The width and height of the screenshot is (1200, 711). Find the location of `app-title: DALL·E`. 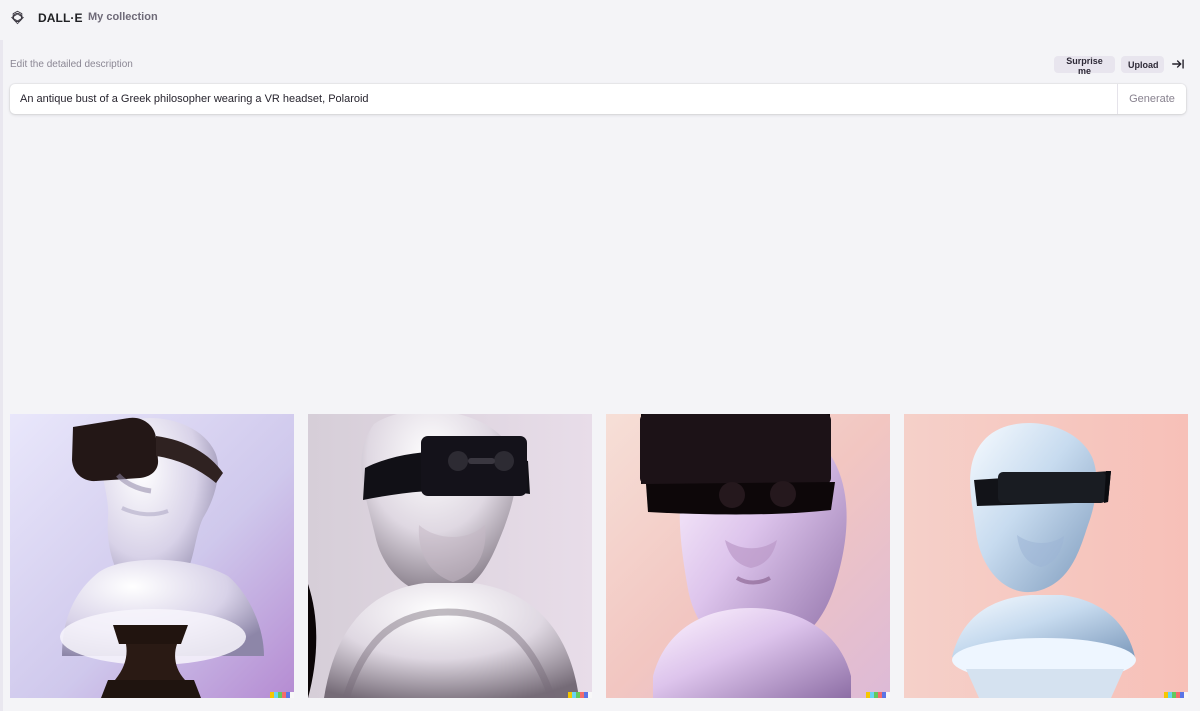

app-title: DALL·E is located at coordinates (60, 18).